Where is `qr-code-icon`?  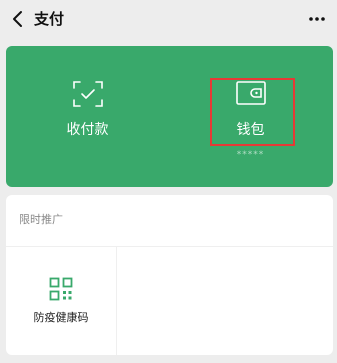
qr-code-icon is located at coordinates (61, 289).